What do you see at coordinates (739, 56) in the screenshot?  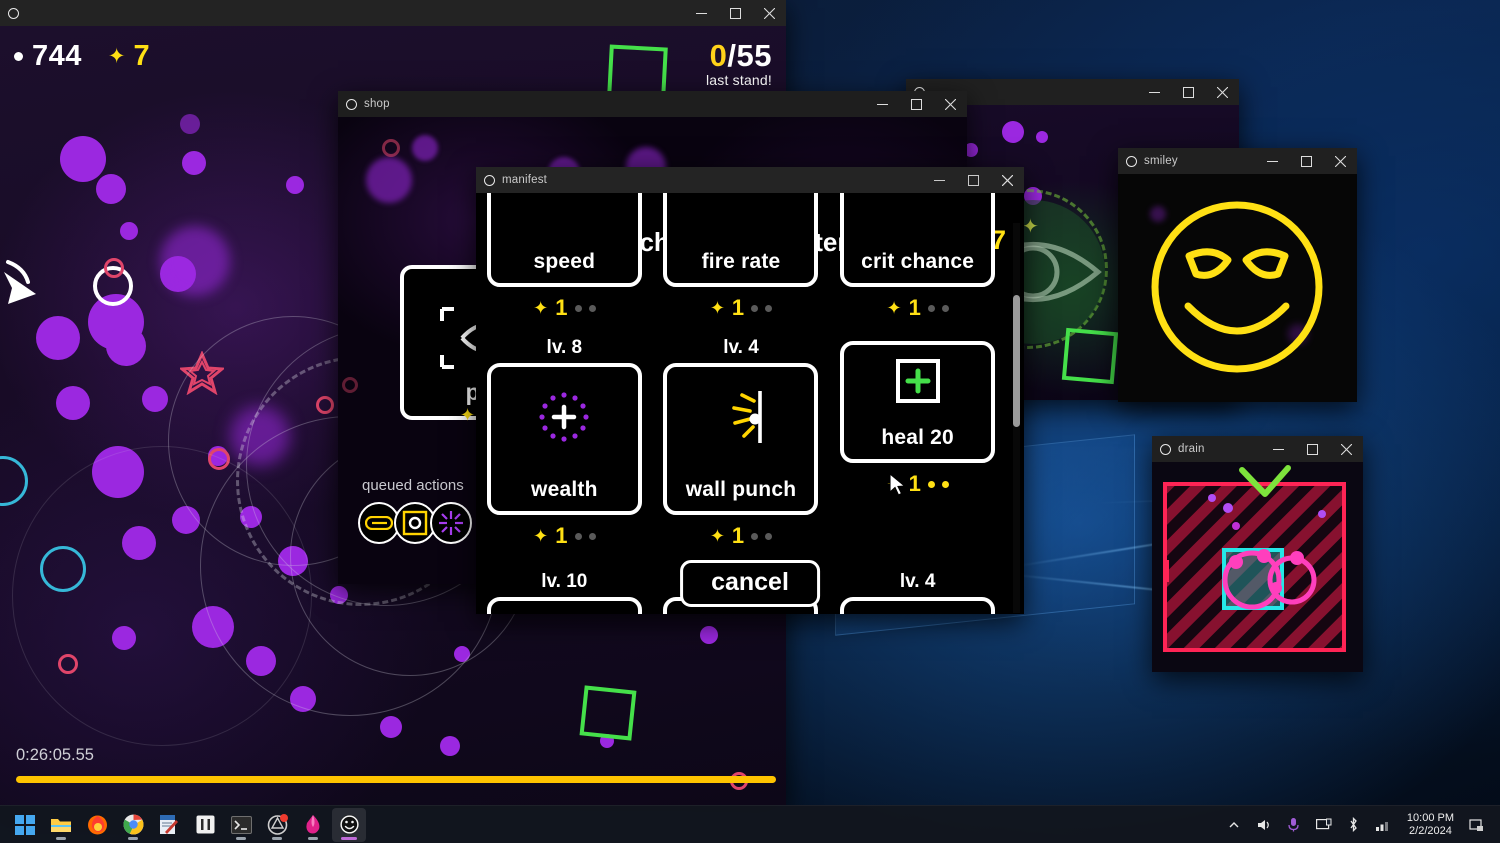 I see `wave-counter: 0/55` at bounding box center [739, 56].